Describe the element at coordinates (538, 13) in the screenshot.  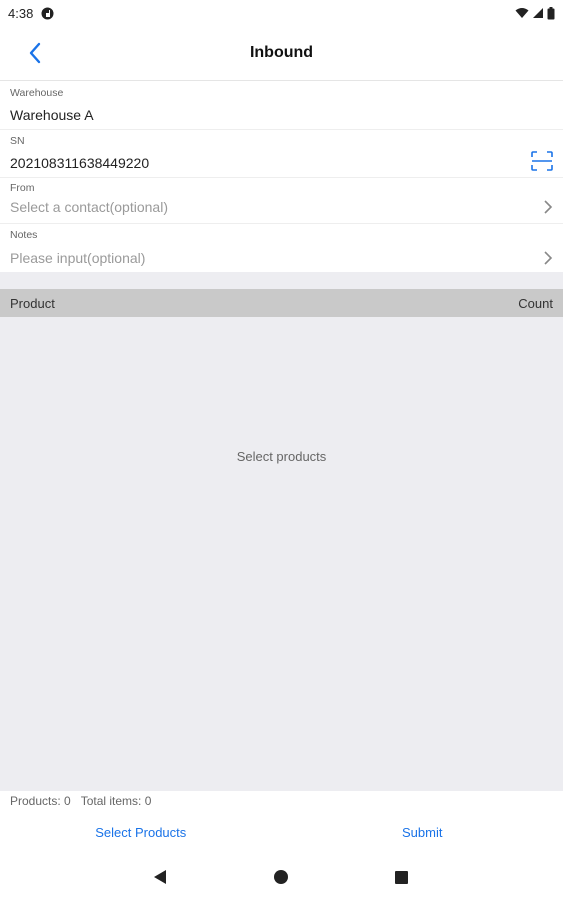
I see `signal-icon` at that location.